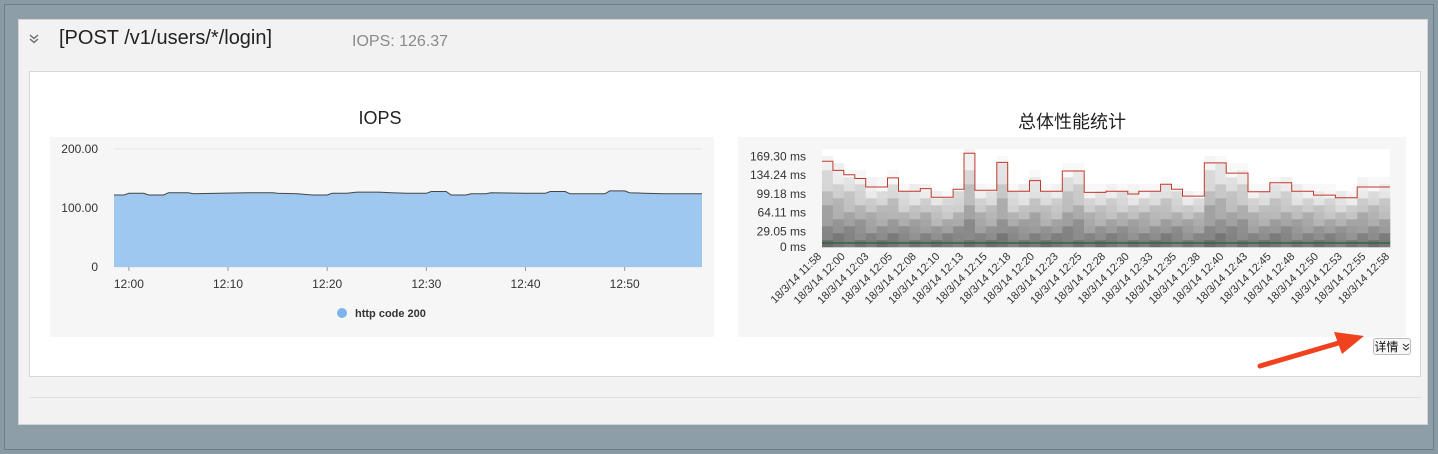  I want to click on double-chevron-down-icon, so click(34, 39).